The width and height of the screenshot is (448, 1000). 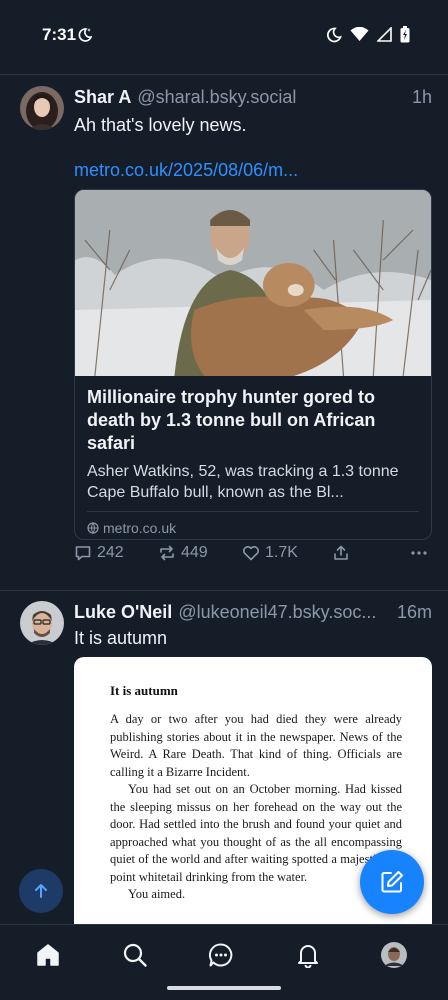 I want to click on nav-chat, so click(x=221, y=955).